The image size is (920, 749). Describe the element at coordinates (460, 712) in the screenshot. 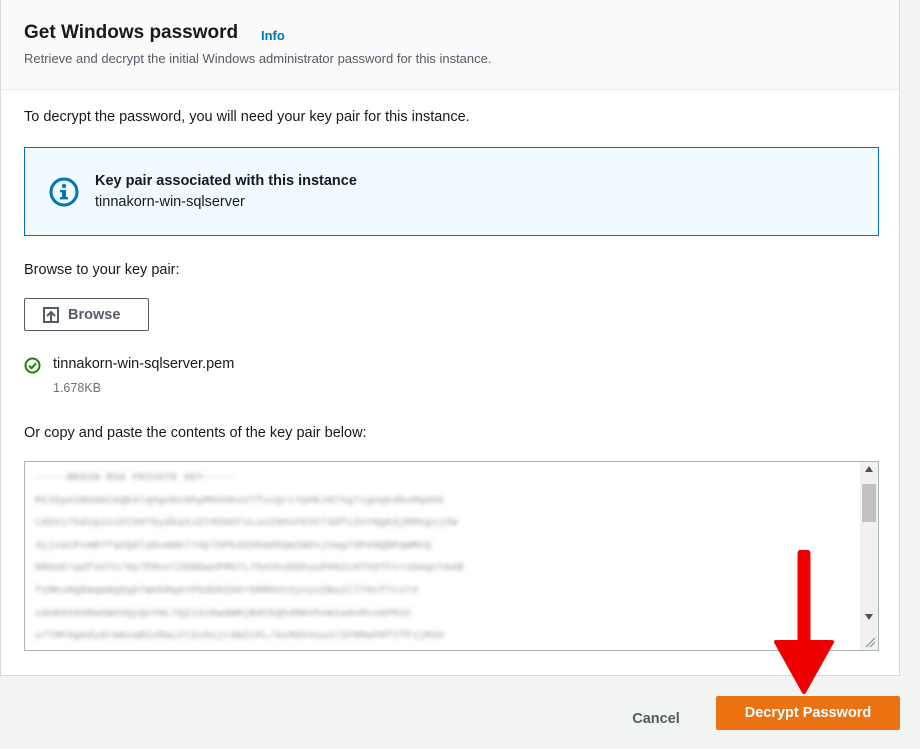

I see `modal-footer: Cancel Decrypt Password` at that location.